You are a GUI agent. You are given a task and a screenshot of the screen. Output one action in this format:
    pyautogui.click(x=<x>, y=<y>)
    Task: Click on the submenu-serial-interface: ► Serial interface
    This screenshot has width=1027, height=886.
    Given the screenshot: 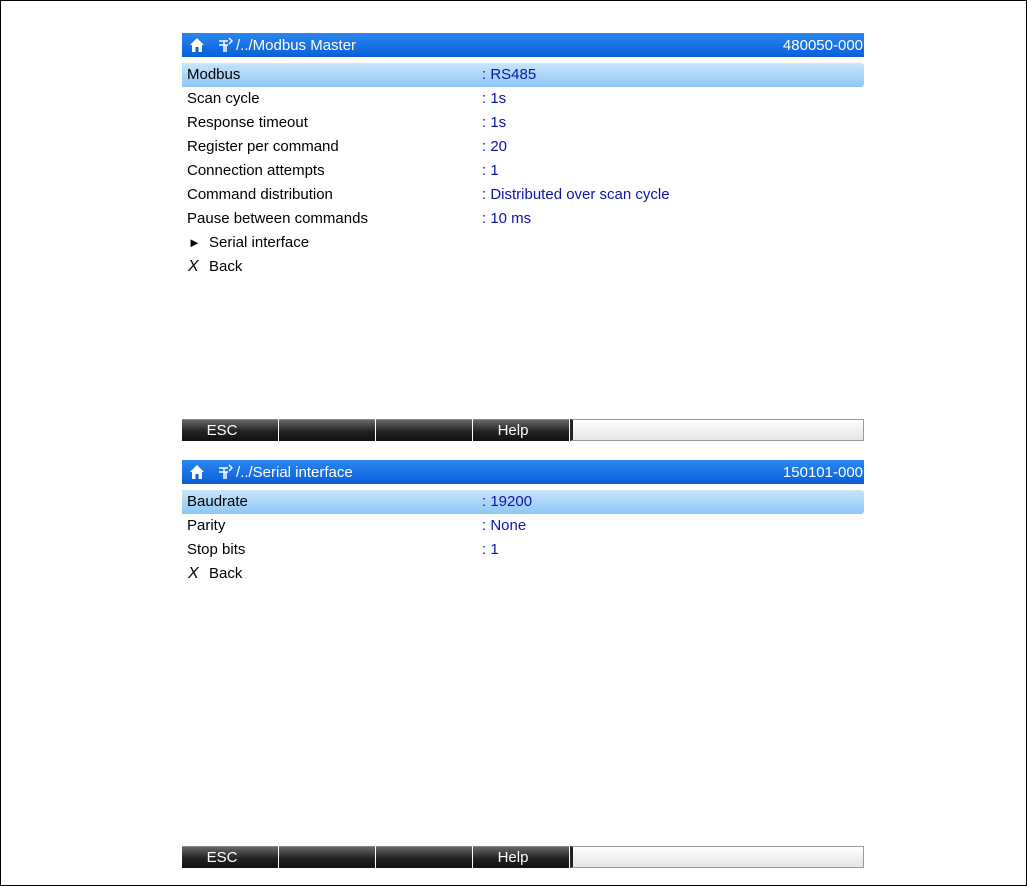 What is the action you would take?
    pyautogui.click(x=523, y=243)
    